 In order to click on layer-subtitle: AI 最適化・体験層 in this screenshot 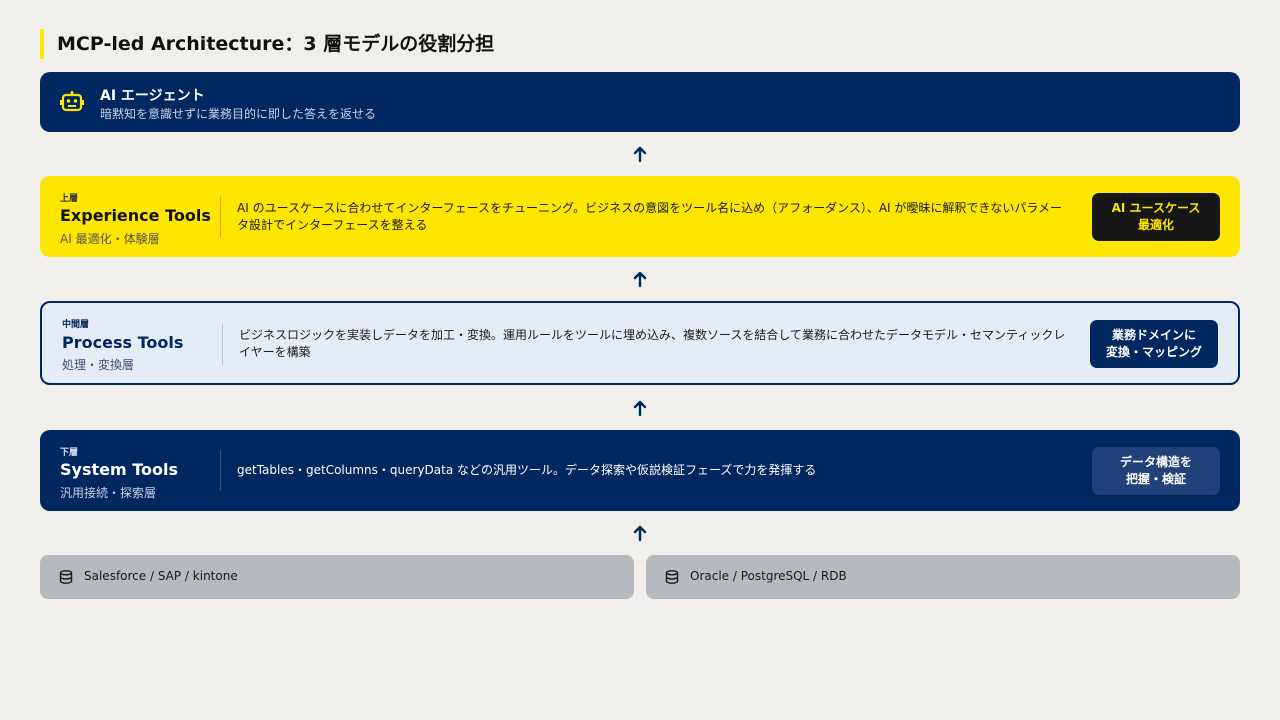, I will do `click(110, 239)`.